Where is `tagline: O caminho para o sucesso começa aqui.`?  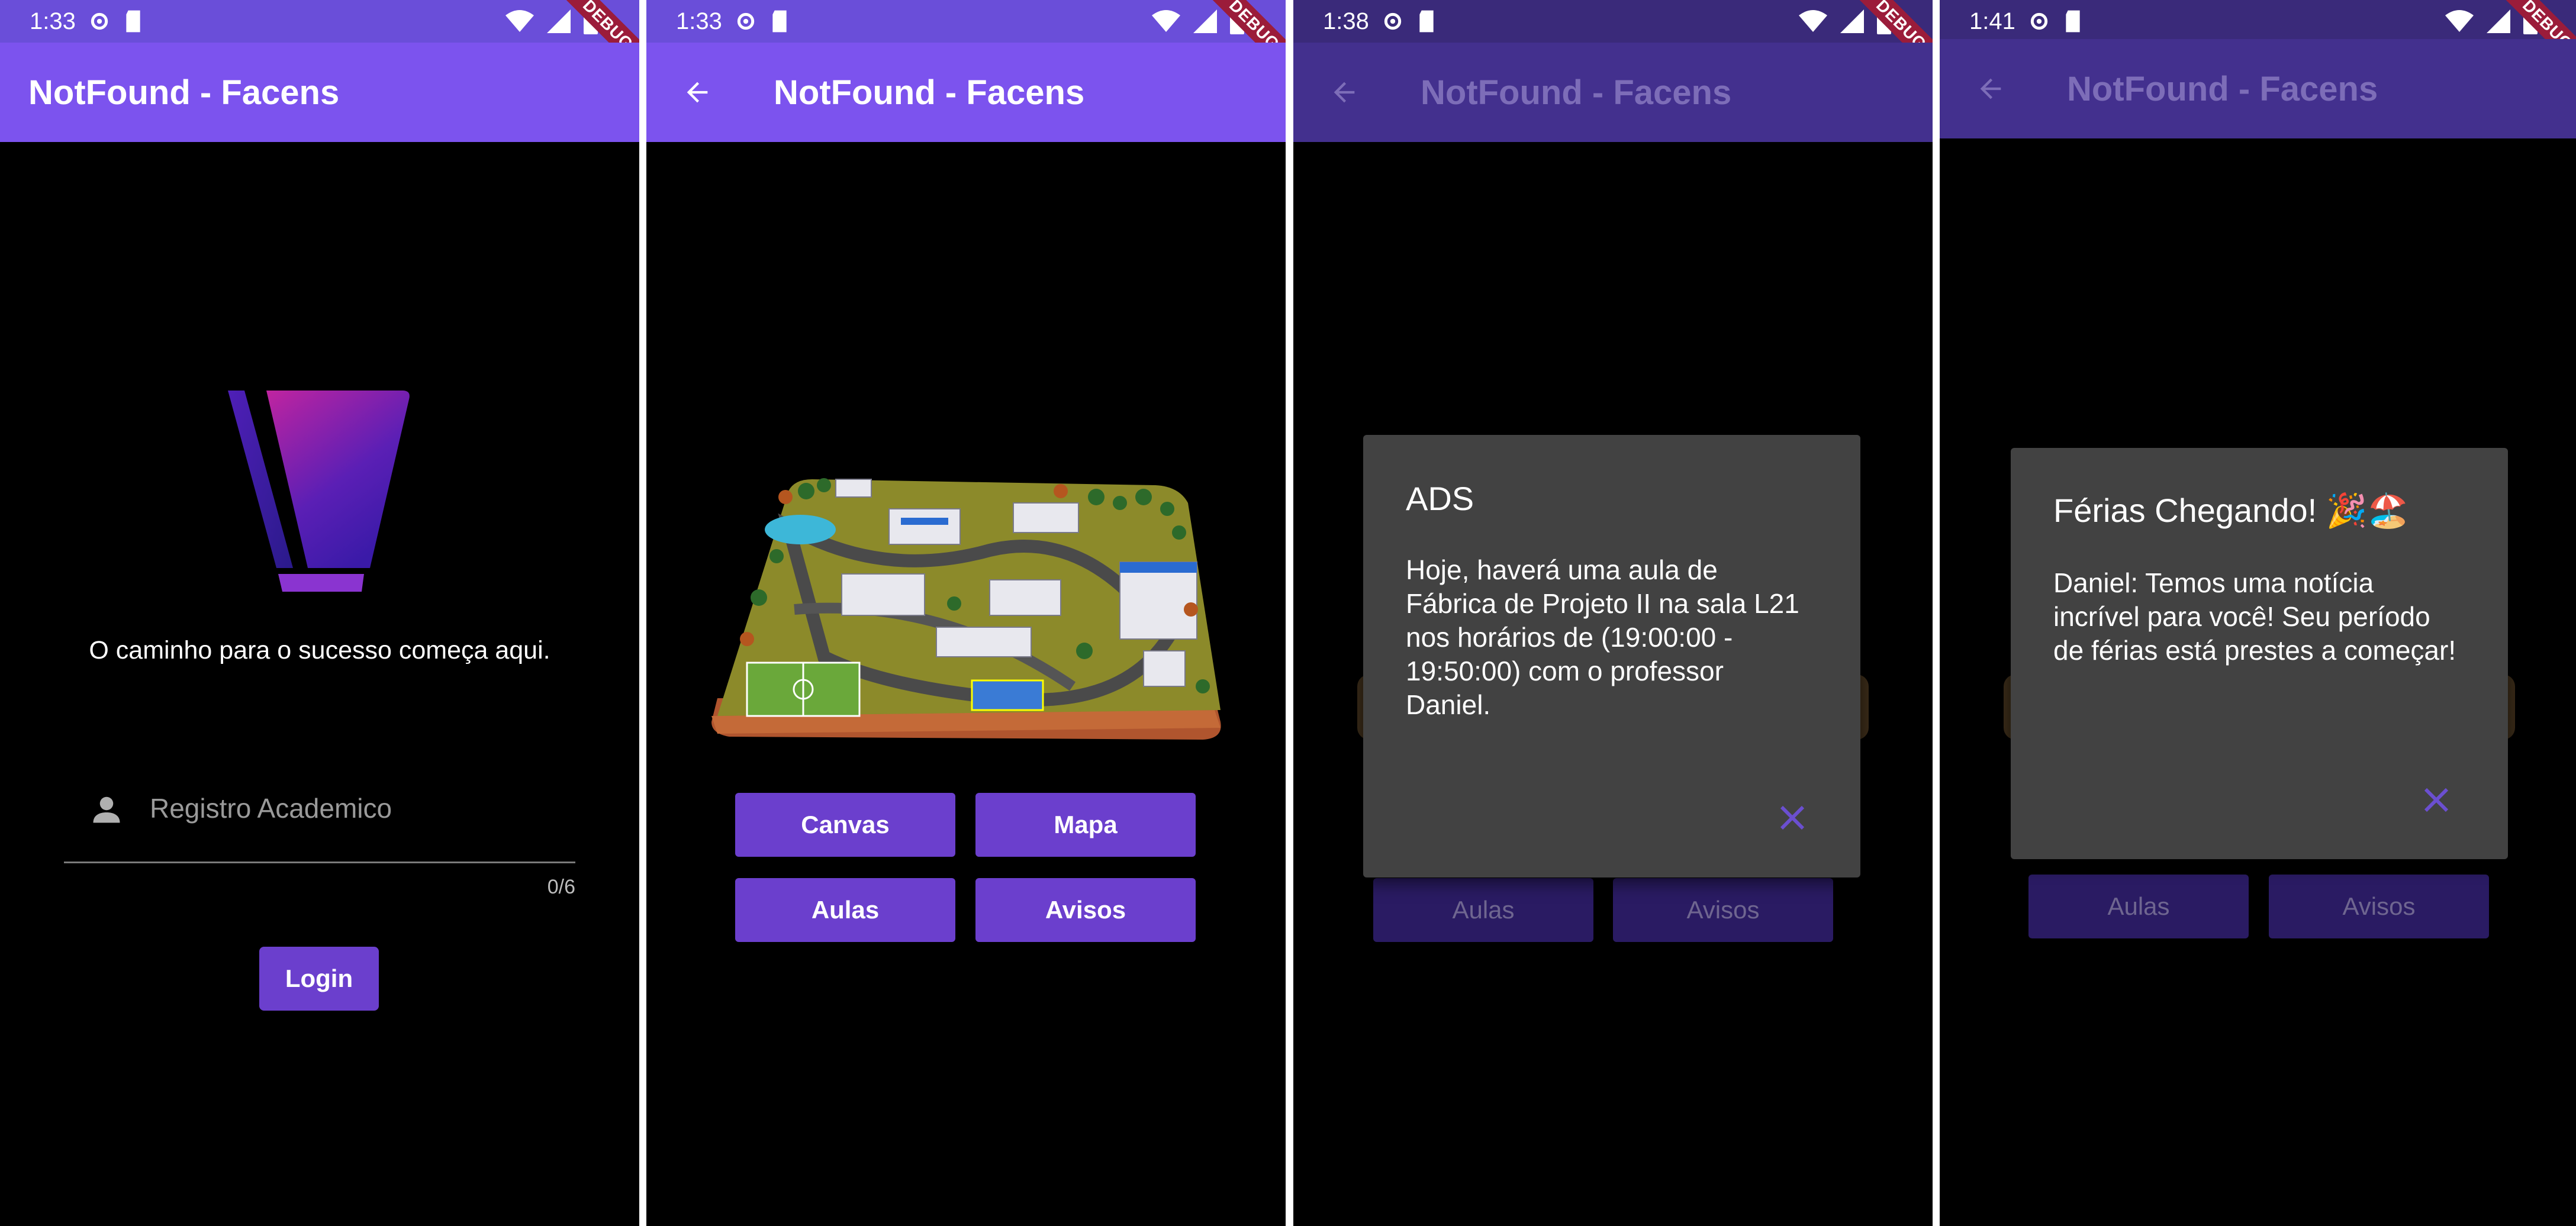
tagline: O caminho para o sucesso começa aqui. is located at coordinates (319, 650).